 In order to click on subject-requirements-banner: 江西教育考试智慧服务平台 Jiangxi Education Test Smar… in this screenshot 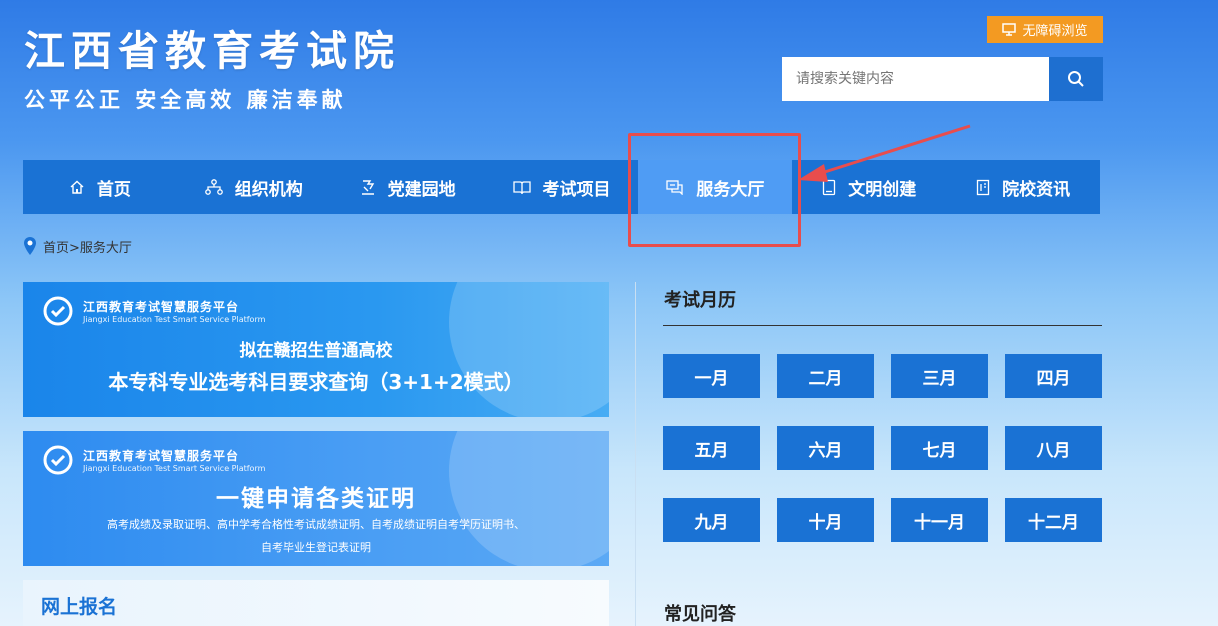, I will do `click(316, 349)`.